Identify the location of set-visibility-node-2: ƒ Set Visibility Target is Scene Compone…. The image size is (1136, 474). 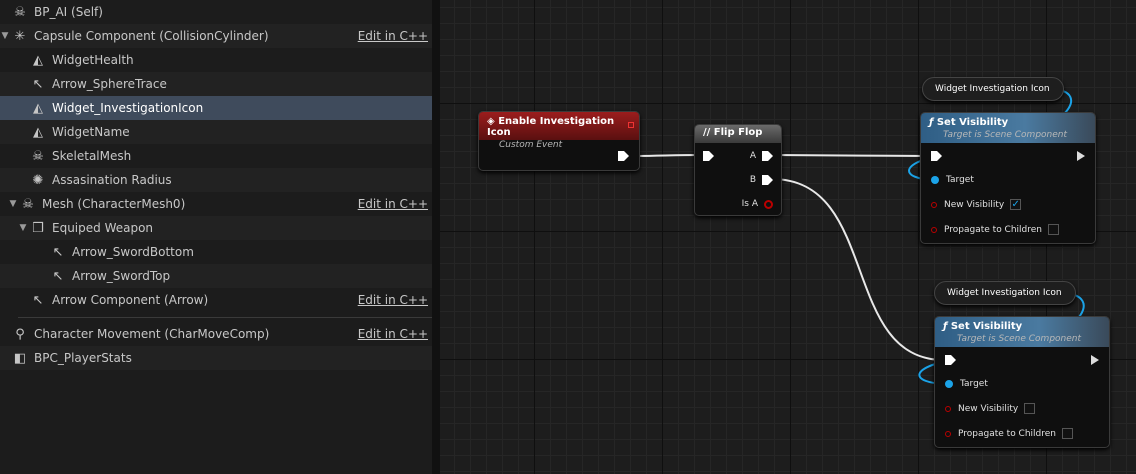
(1022, 382).